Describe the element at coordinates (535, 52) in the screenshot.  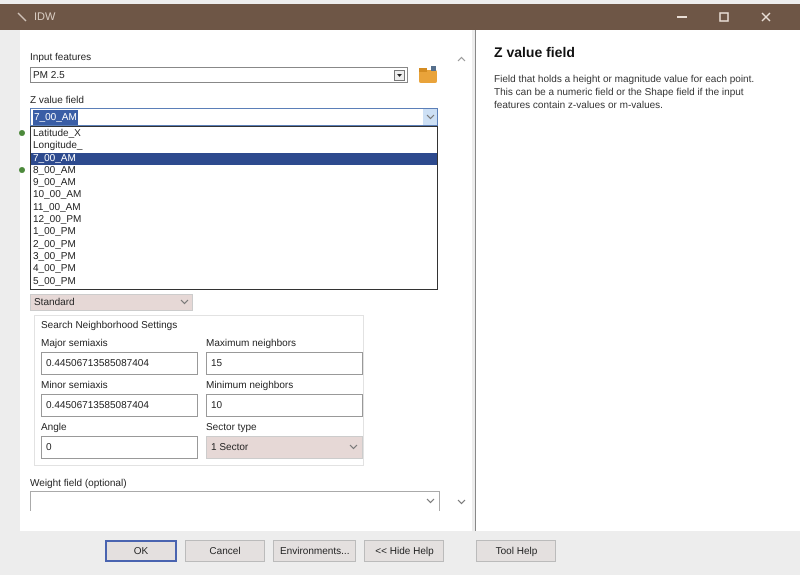
I see `help-title: Z value field` at that location.